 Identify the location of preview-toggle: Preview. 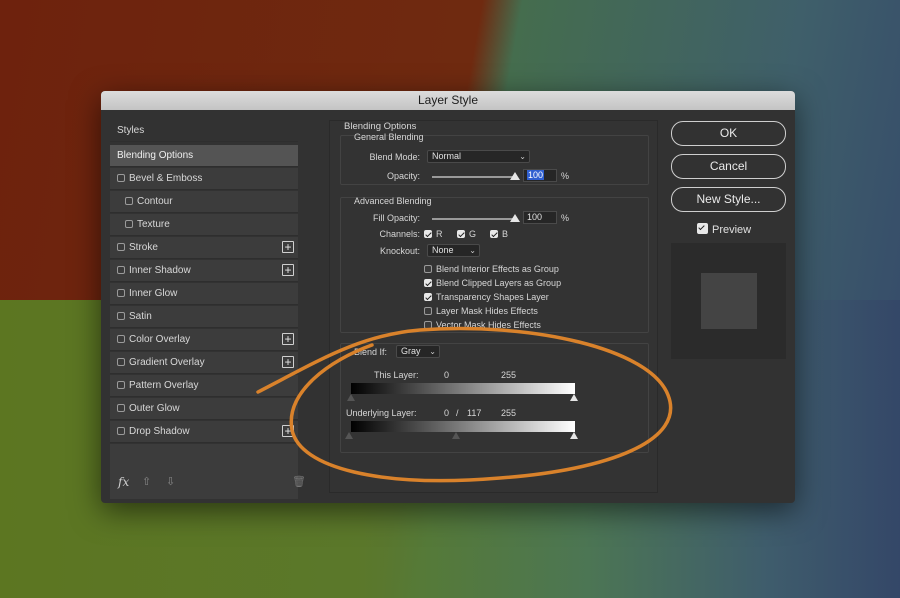
(724, 229).